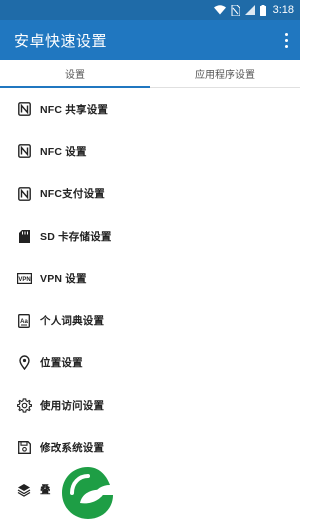  Describe the element at coordinates (63, 278) in the screenshot. I see `list-item-label: VPN 设置` at that location.